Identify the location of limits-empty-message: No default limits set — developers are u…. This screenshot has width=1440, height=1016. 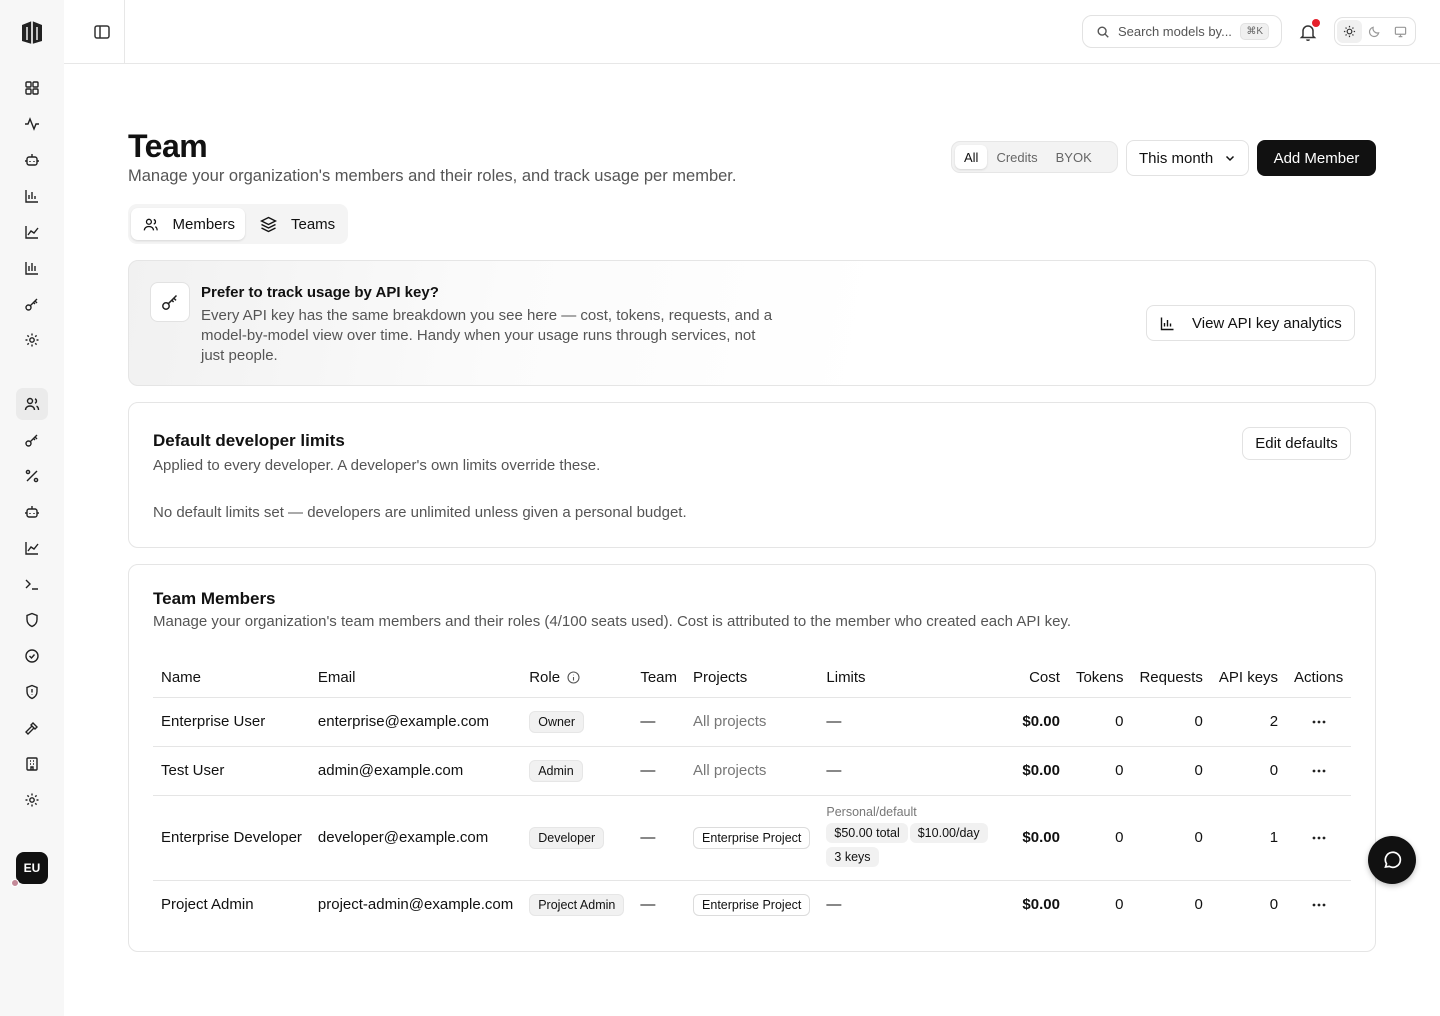
(420, 512).